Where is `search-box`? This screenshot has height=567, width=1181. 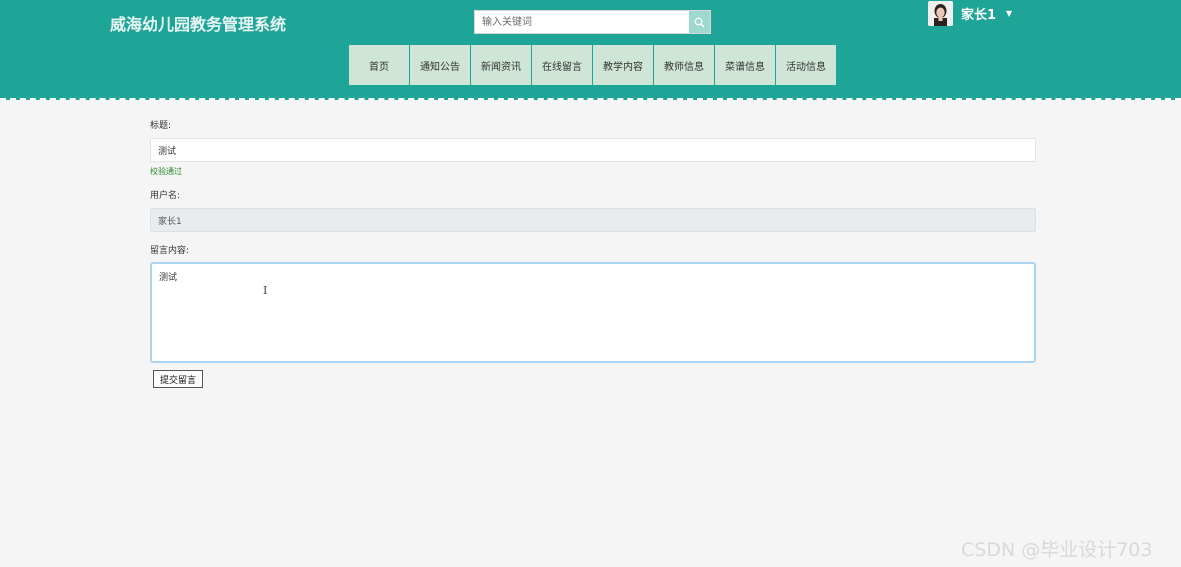
search-box is located at coordinates (592, 22).